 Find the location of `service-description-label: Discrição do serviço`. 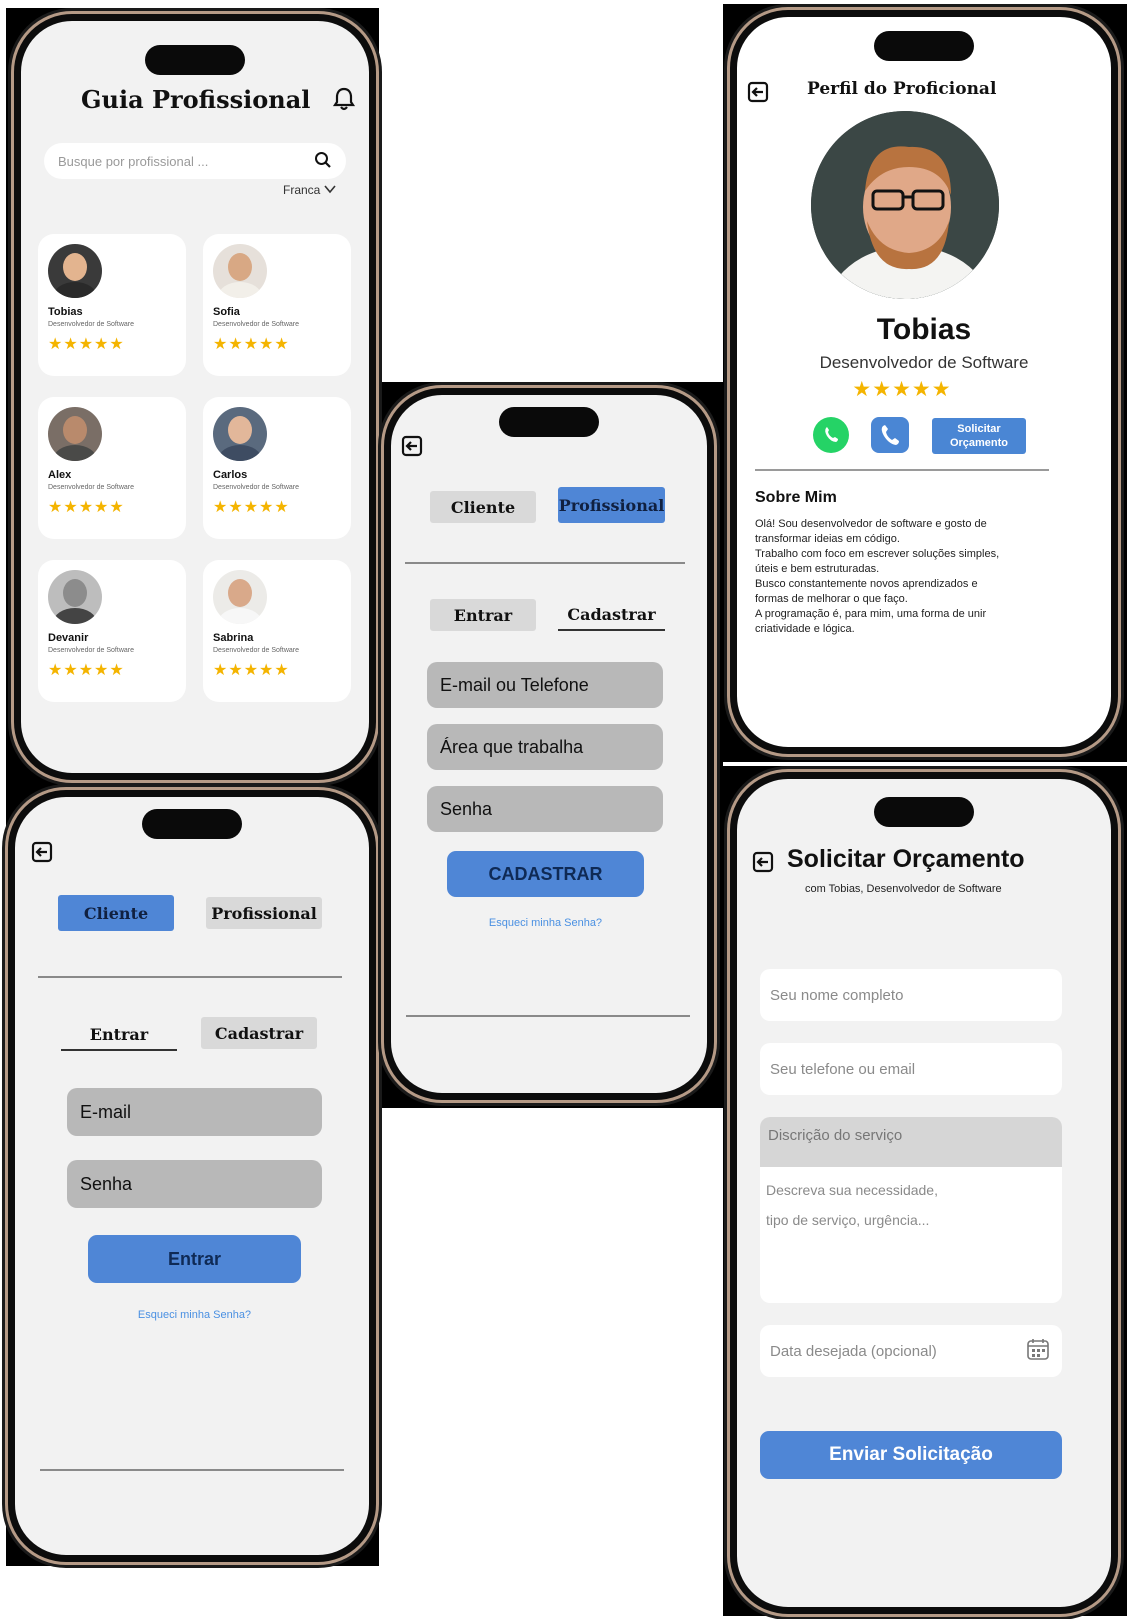

service-description-label: Discrição do serviço is located at coordinates (911, 1142).